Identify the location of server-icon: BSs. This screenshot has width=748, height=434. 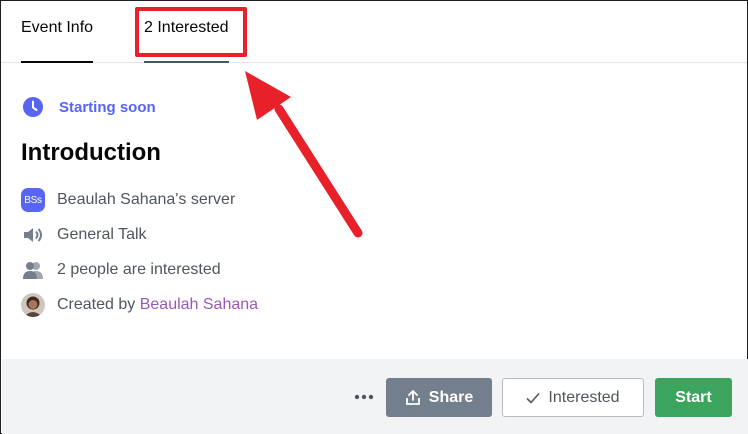
(33, 200).